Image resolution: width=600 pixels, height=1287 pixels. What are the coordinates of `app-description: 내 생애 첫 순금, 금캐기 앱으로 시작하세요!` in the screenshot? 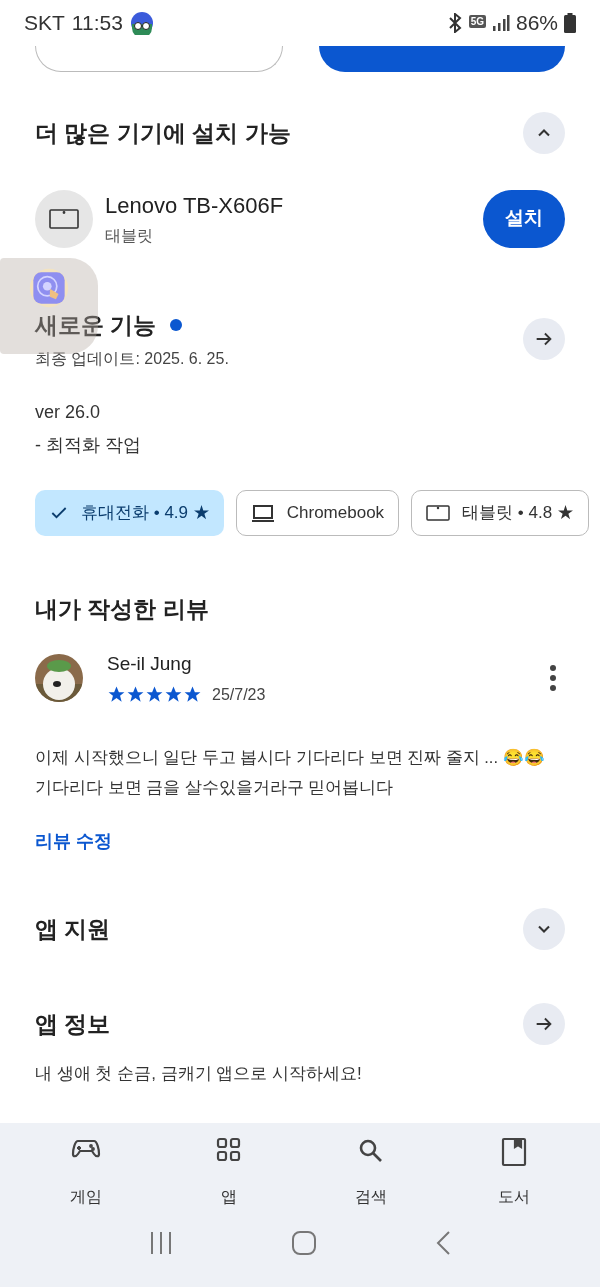 It's located at (198, 1074).